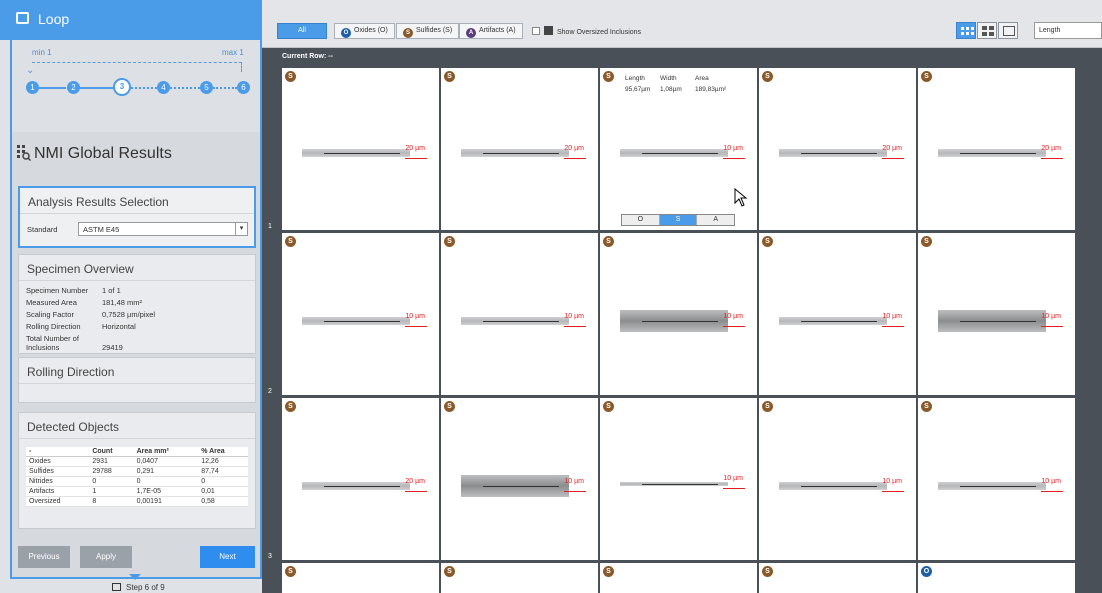  I want to click on filter-all-button: All, so click(302, 31).